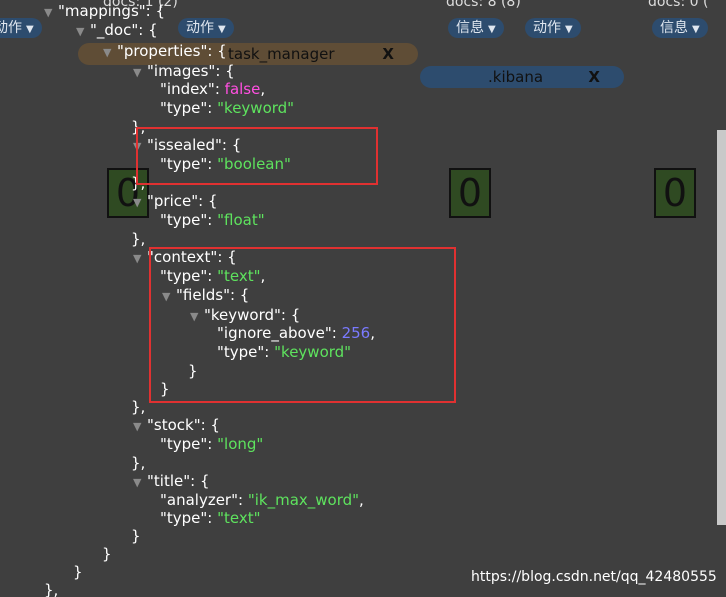  Describe the element at coordinates (117, 30) in the screenshot. I see `json-line-doc: ▼ "_doc": {` at that location.